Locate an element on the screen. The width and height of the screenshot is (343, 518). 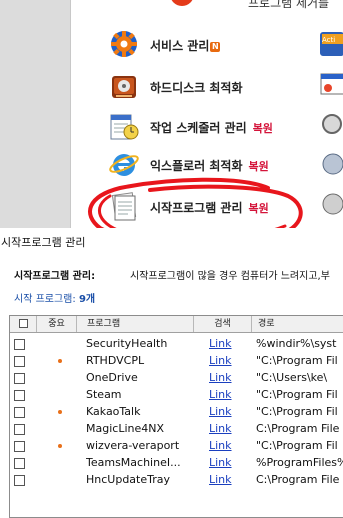
startup-count: 시작 프로그램: 9개 is located at coordinates (54, 297).